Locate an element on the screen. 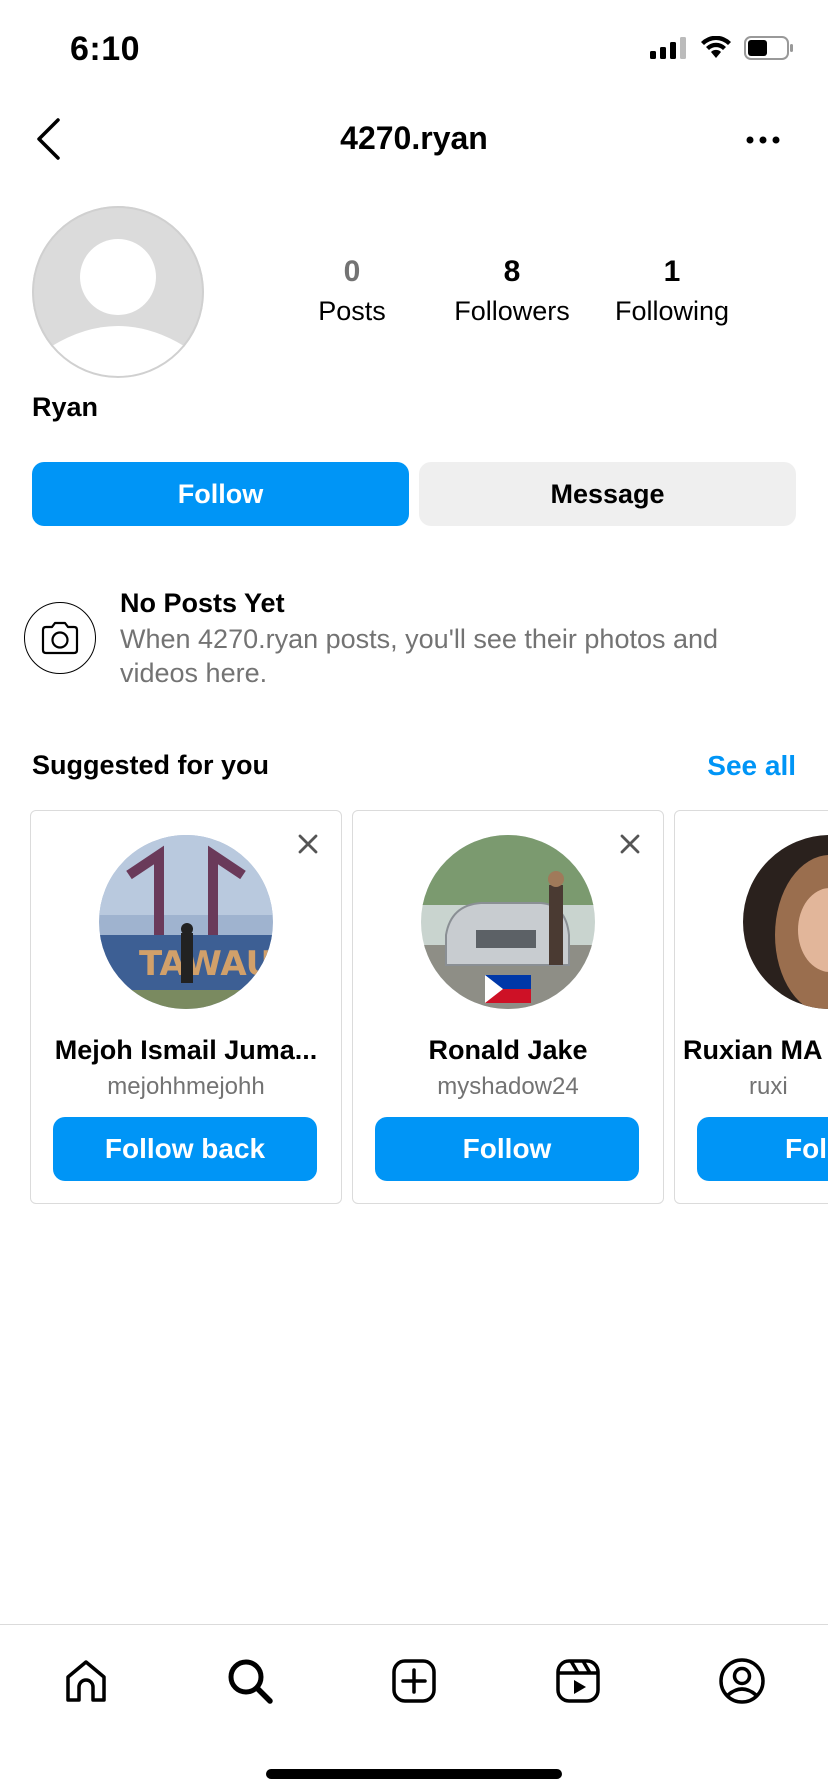  see-all-link: See all is located at coordinates (751, 766).